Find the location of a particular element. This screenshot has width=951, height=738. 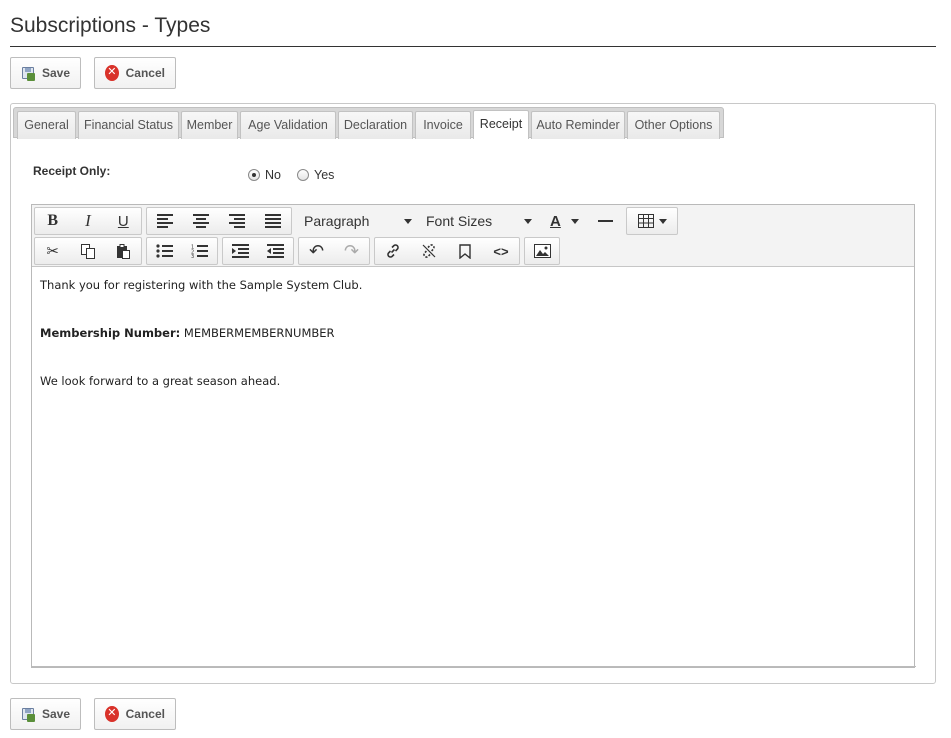

image-group is located at coordinates (542, 251).